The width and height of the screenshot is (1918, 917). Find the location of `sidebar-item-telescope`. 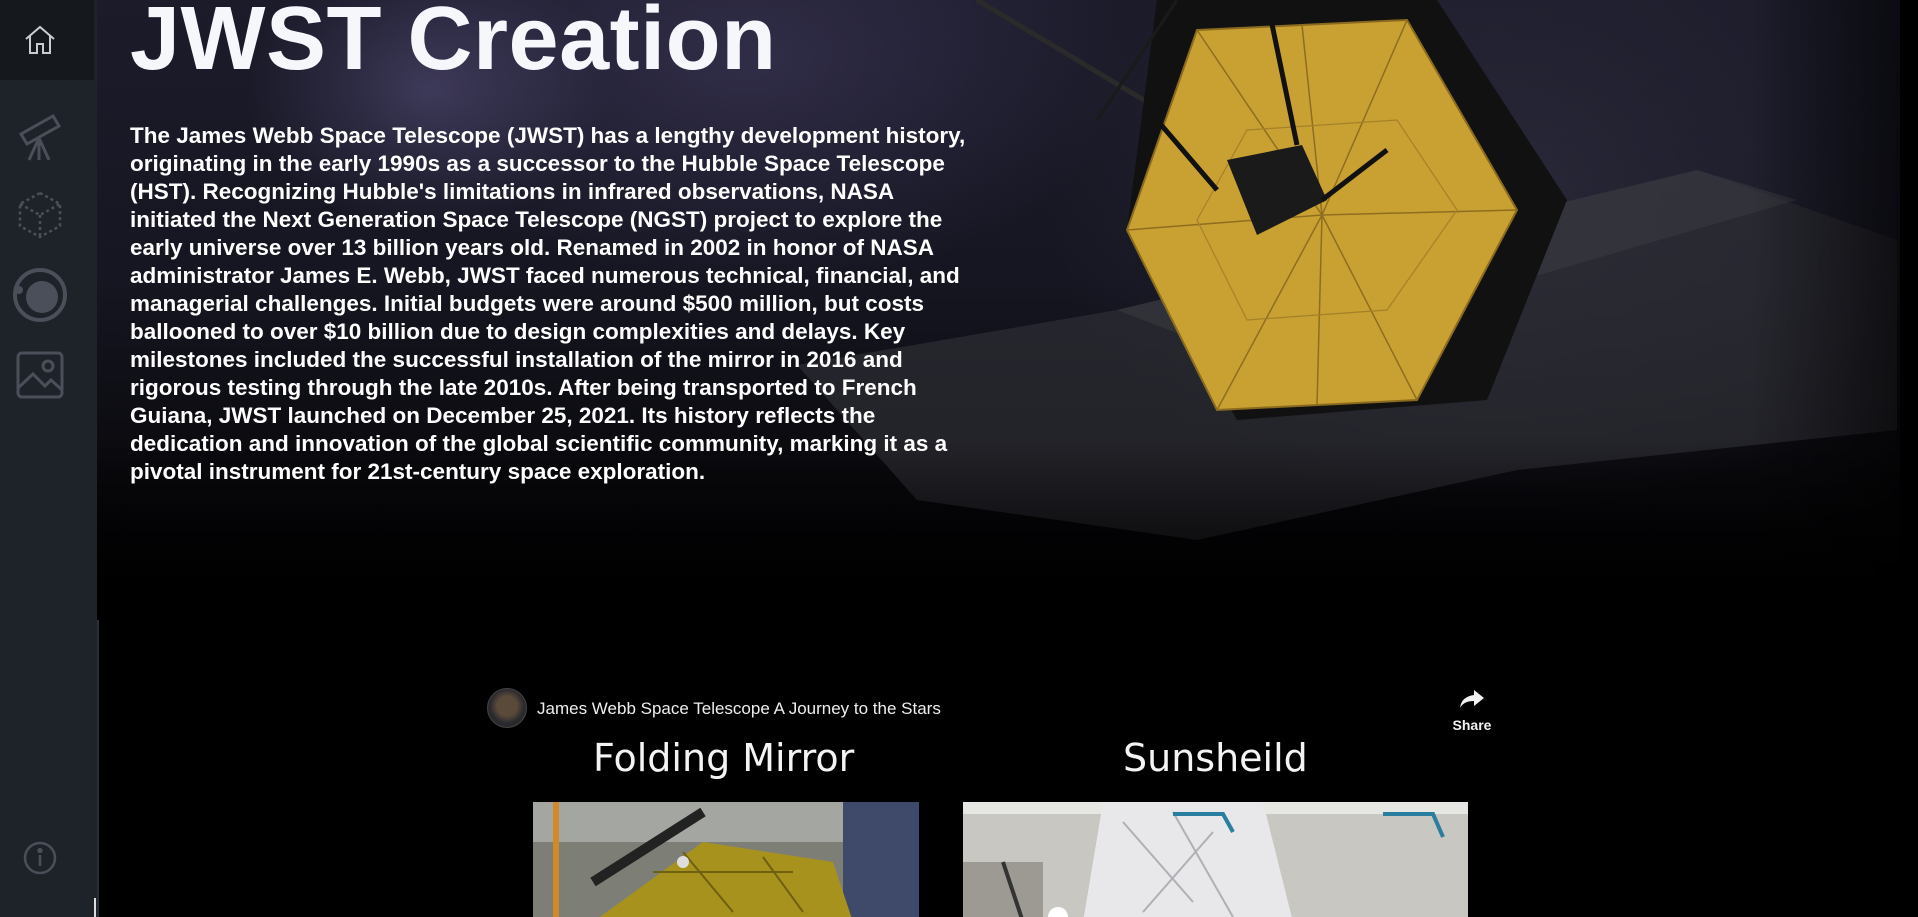

sidebar-item-telescope is located at coordinates (40, 135).